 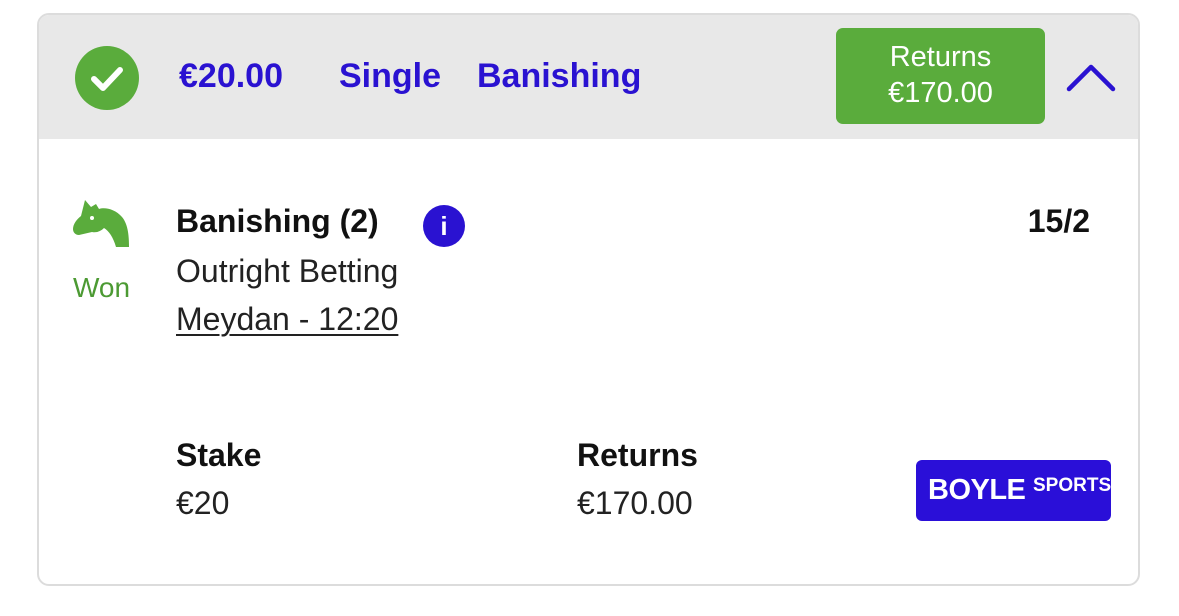 I want to click on event-link: Meydan - 12:20, so click(x=287, y=319).